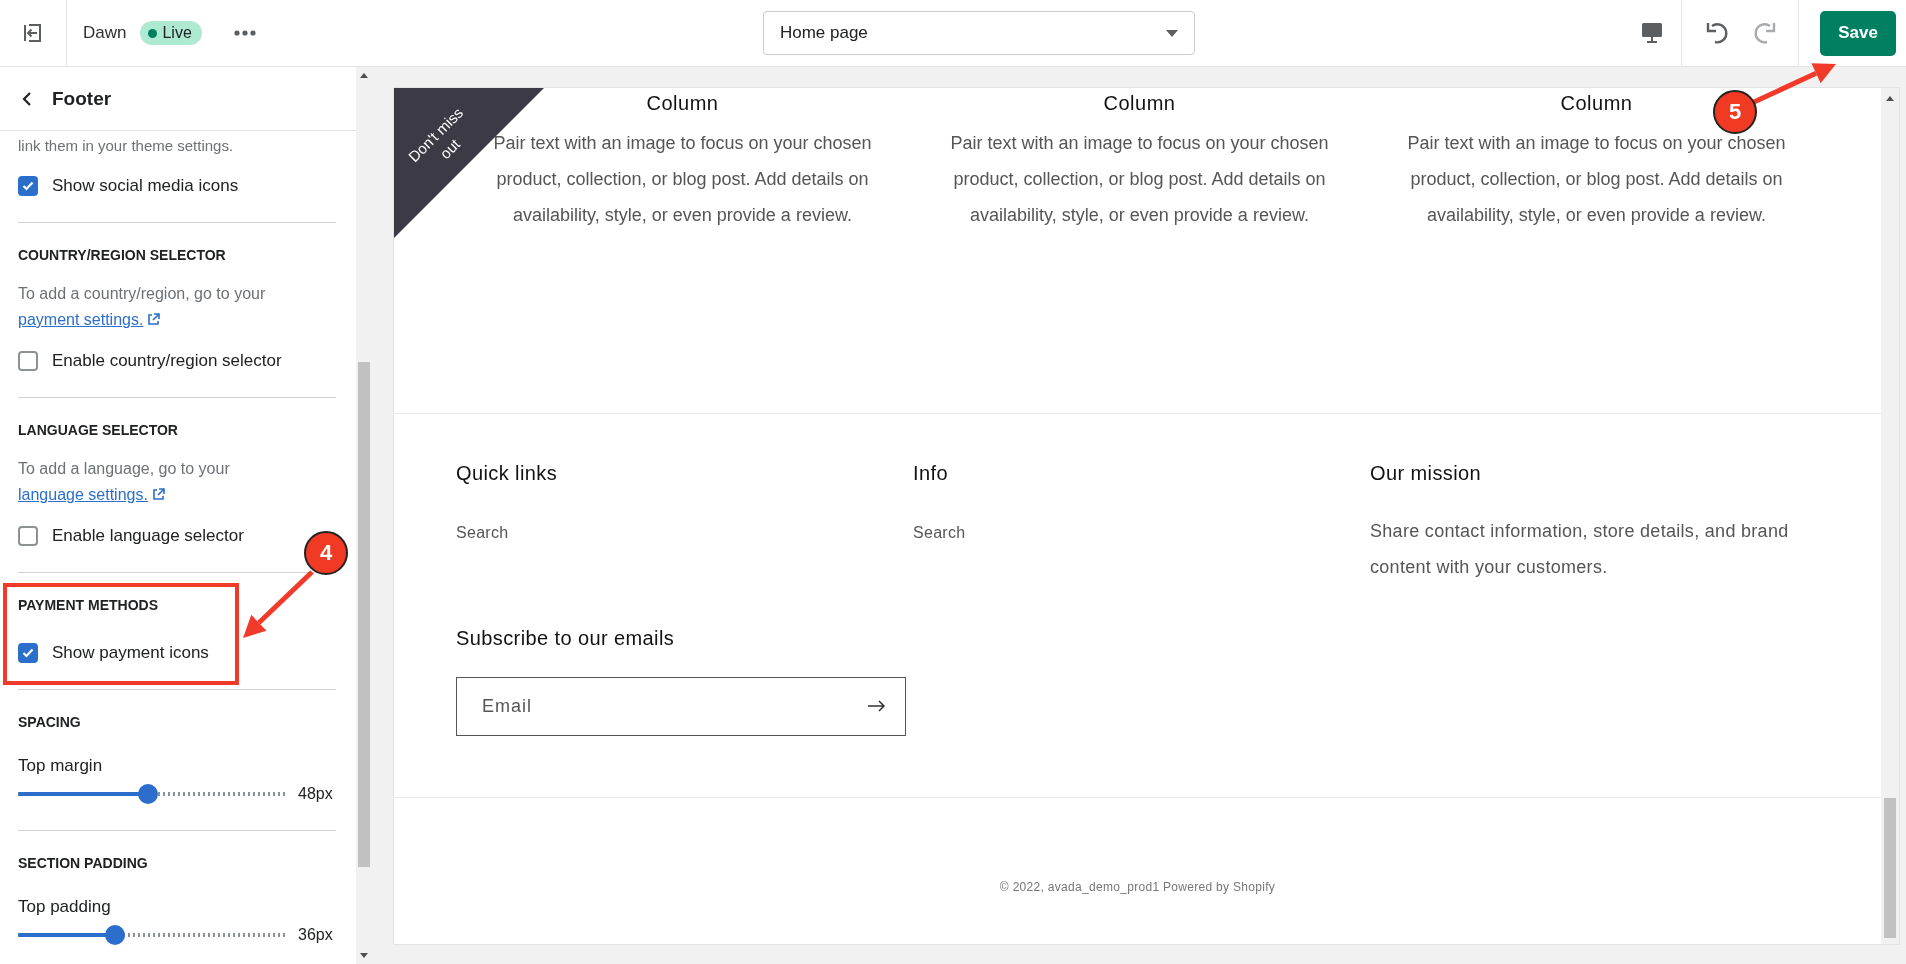 The width and height of the screenshot is (1906, 964). What do you see at coordinates (315, 935) in the screenshot?
I see `slider-value: 36px` at bounding box center [315, 935].